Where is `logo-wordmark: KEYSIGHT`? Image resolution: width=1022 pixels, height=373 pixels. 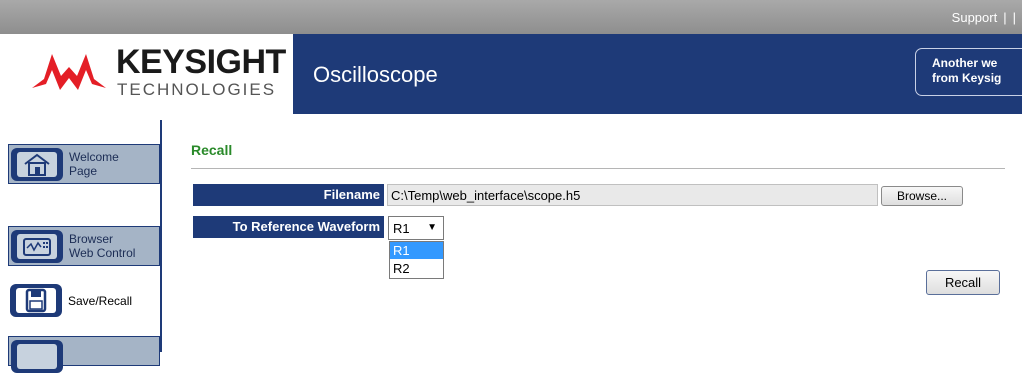 logo-wordmark: KEYSIGHT is located at coordinates (201, 62).